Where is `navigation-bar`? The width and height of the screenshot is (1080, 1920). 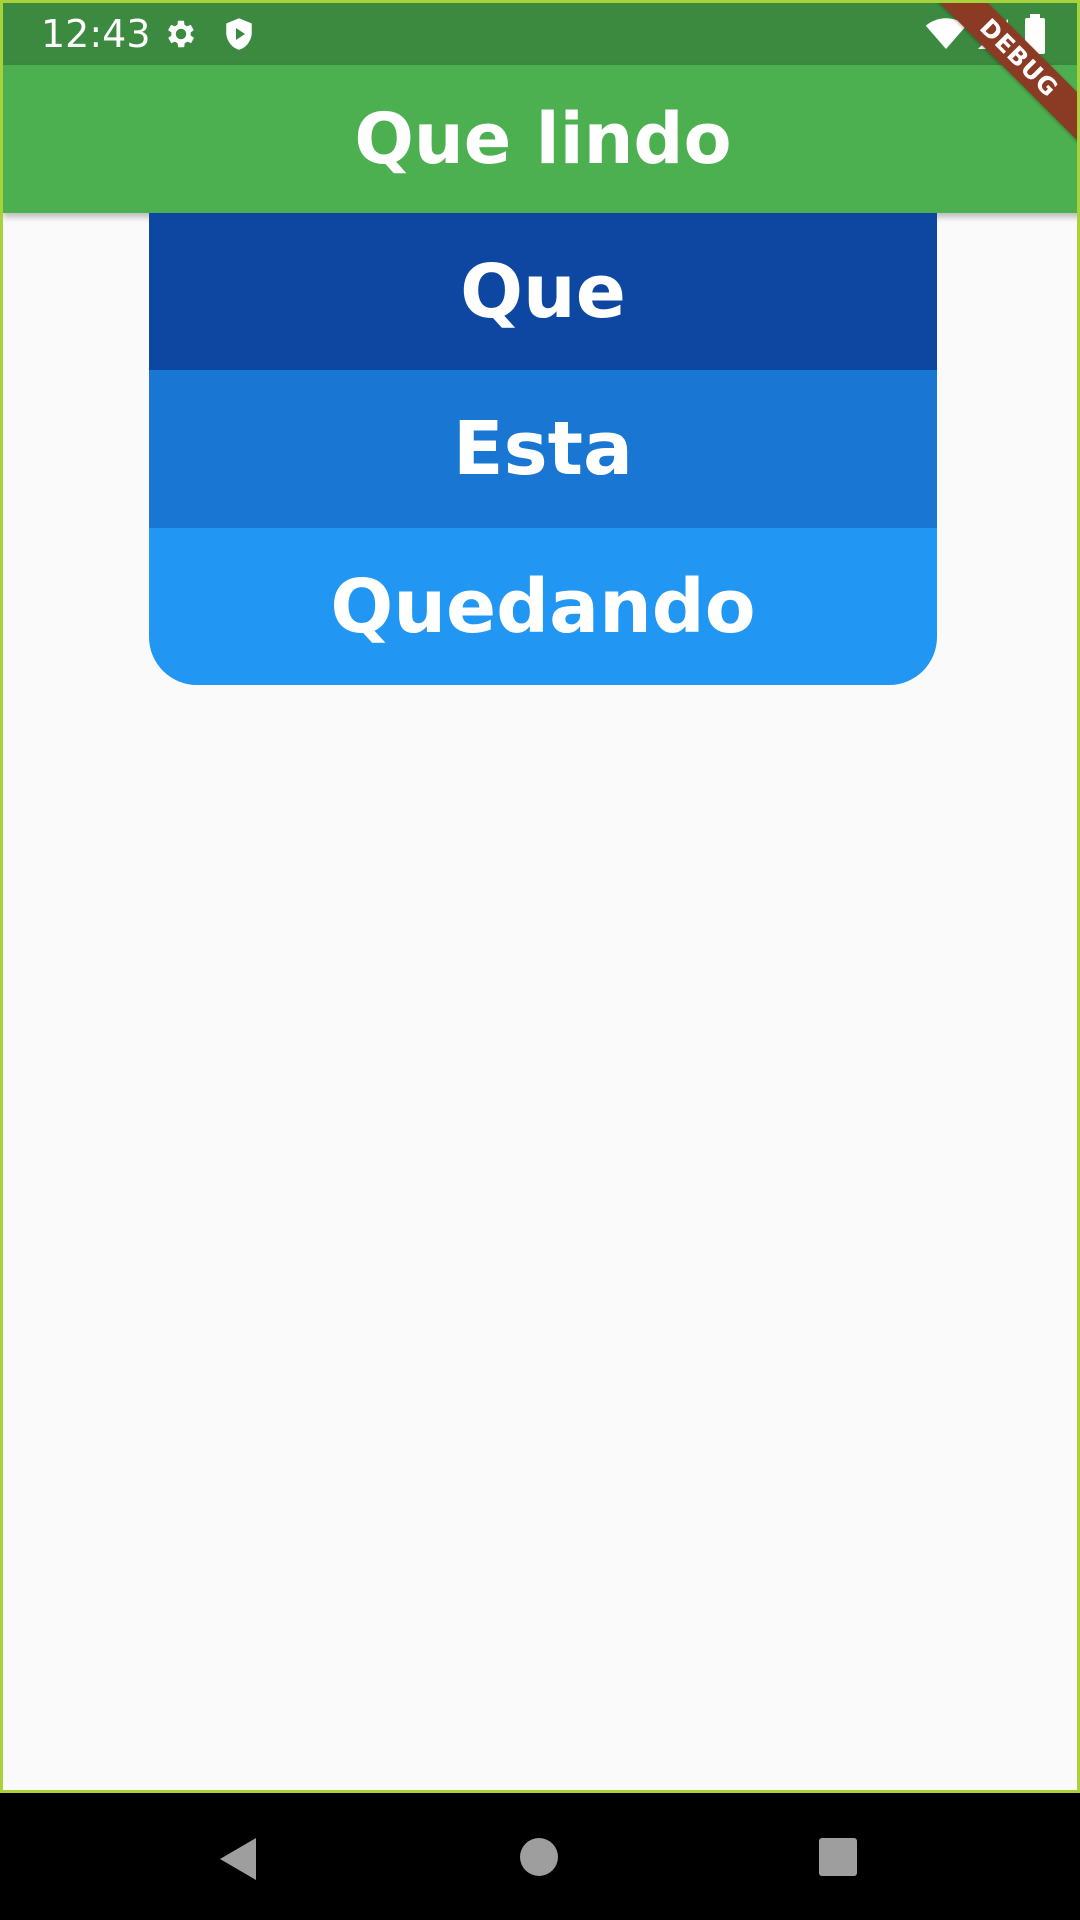
navigation-bar is located at coordinates (540, 1856).